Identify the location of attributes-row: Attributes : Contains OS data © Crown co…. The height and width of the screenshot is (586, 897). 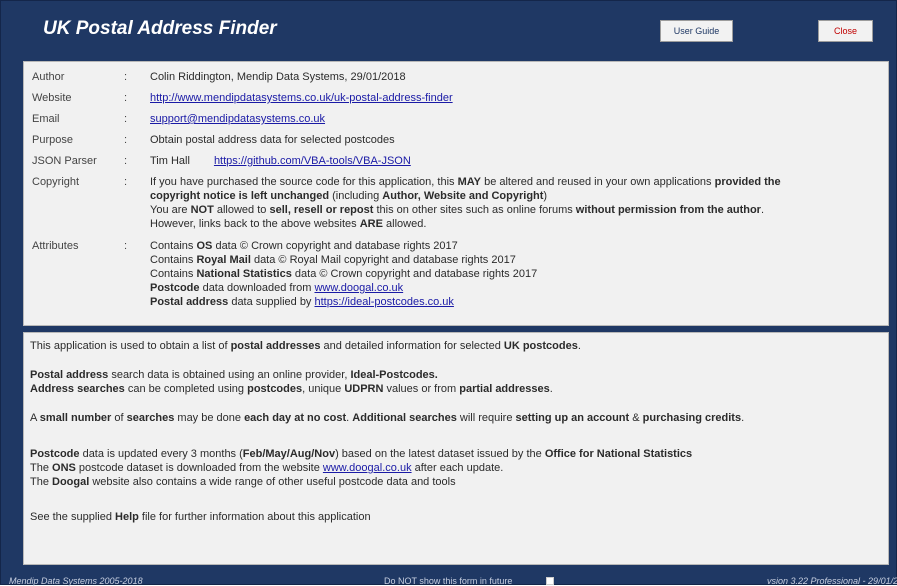
(451, 274).